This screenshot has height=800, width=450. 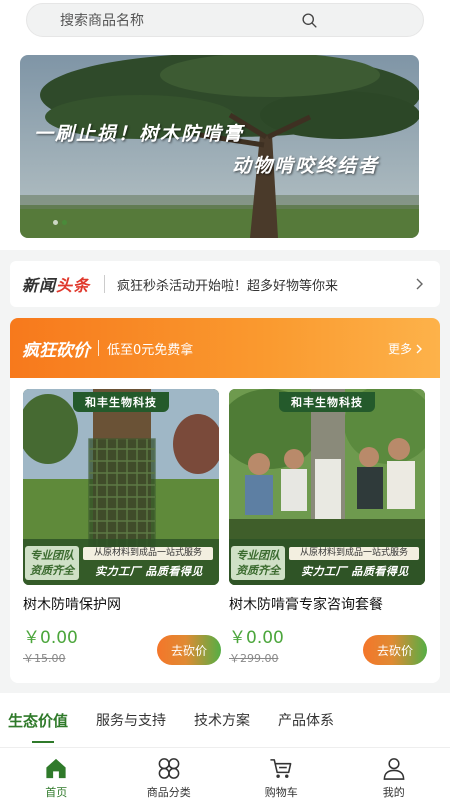 I want to click on bargain-subtitle: 低至0元免费拿, so click(x=150, y=350).